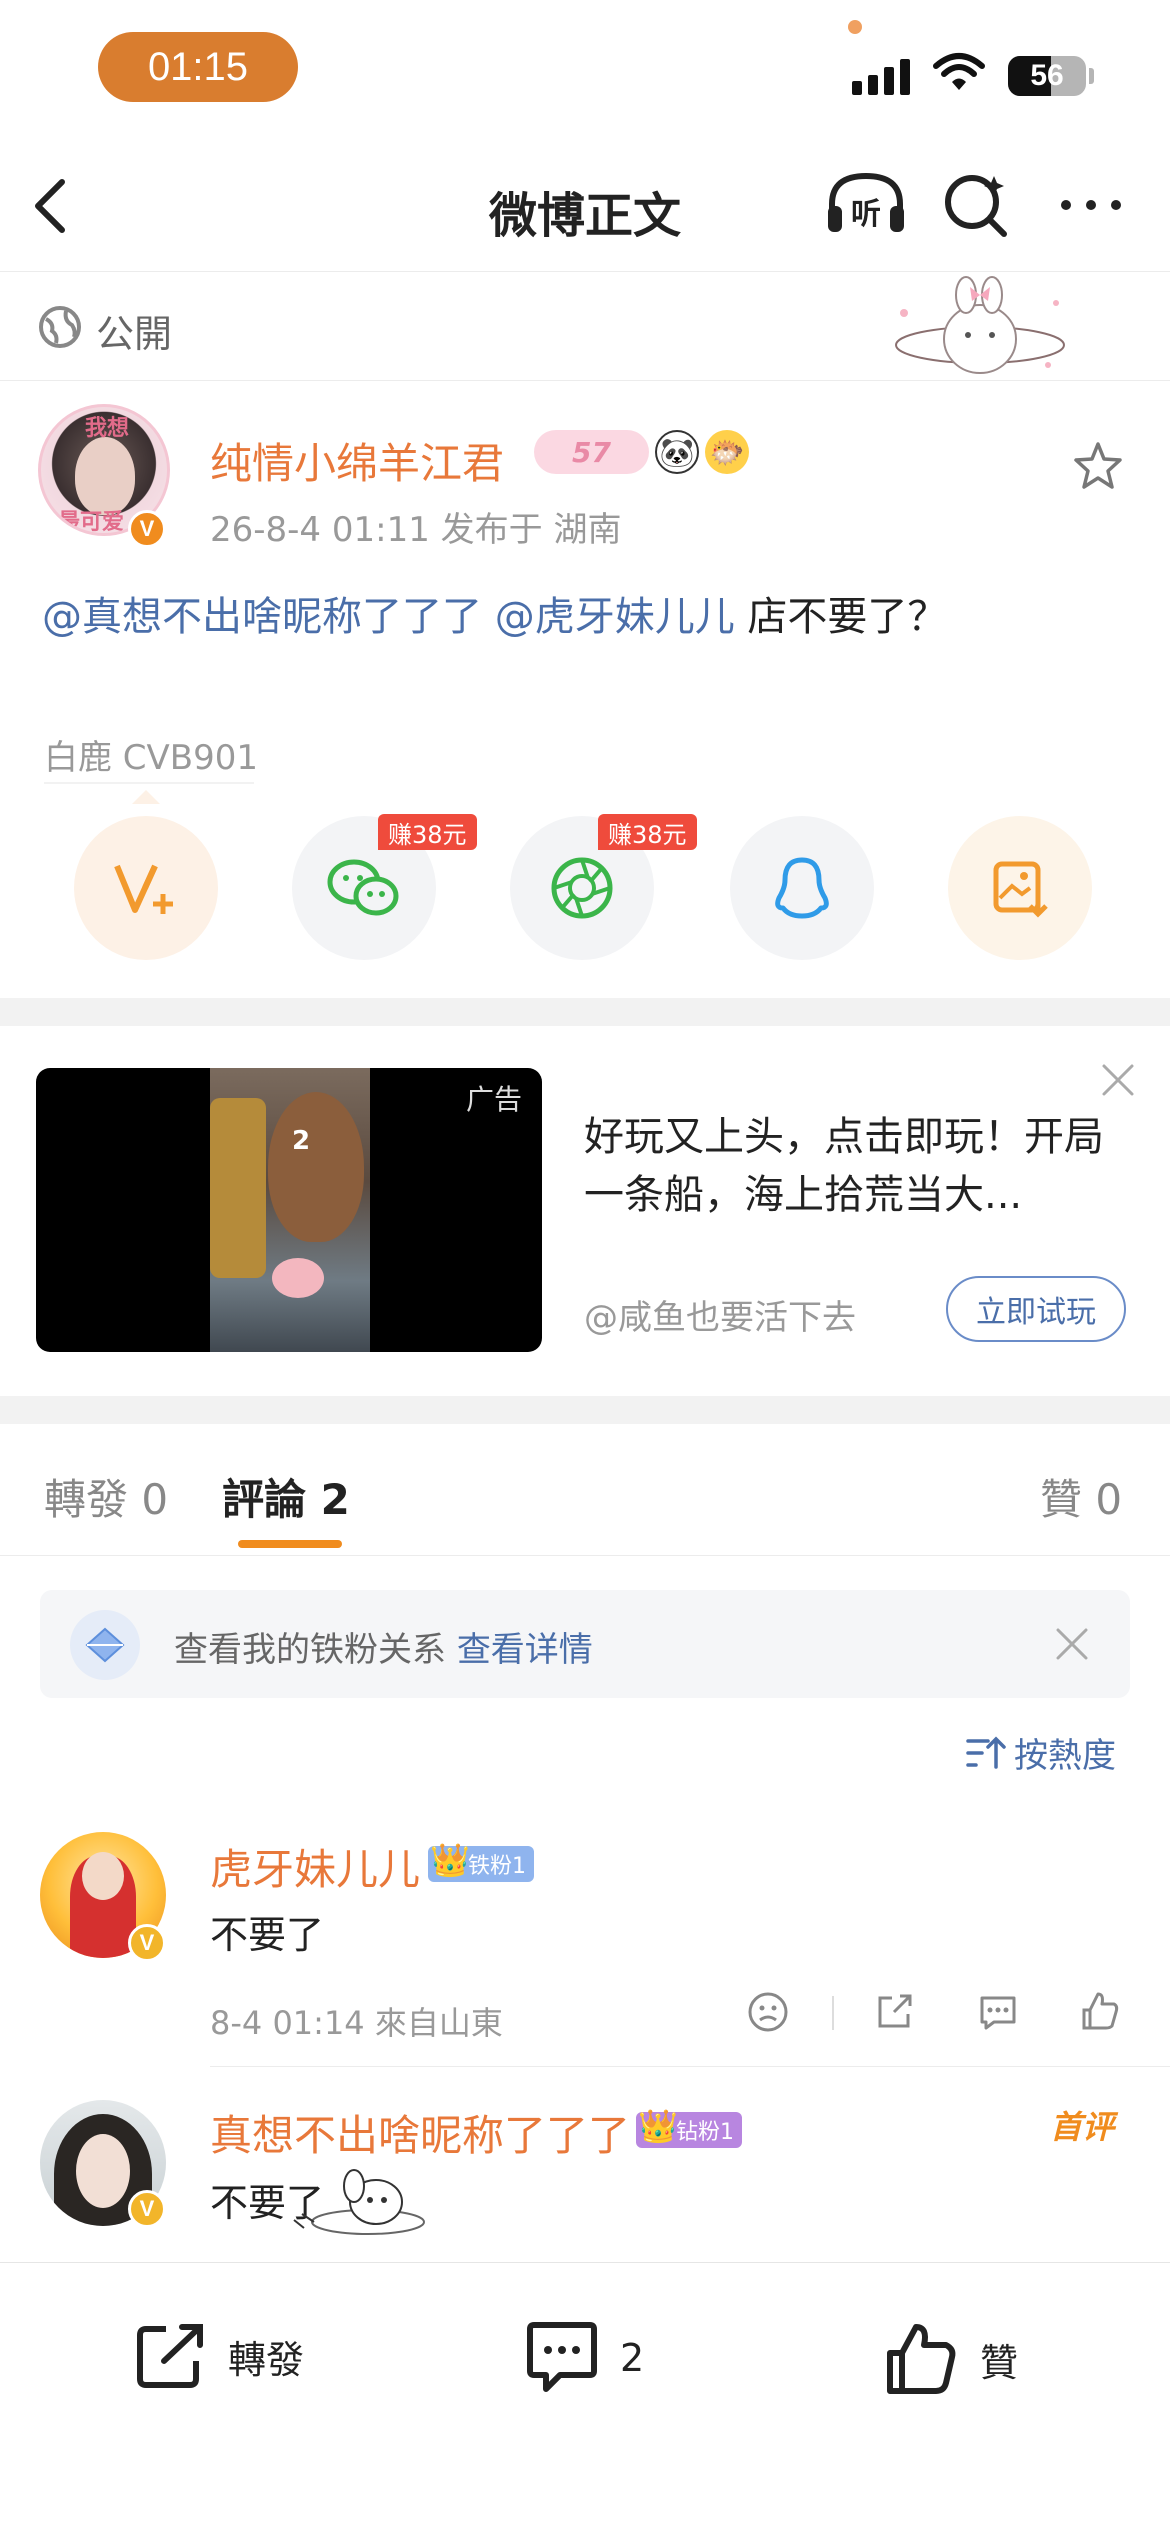  I want to click on status-bar: 01:15 56, so click(585, 70).